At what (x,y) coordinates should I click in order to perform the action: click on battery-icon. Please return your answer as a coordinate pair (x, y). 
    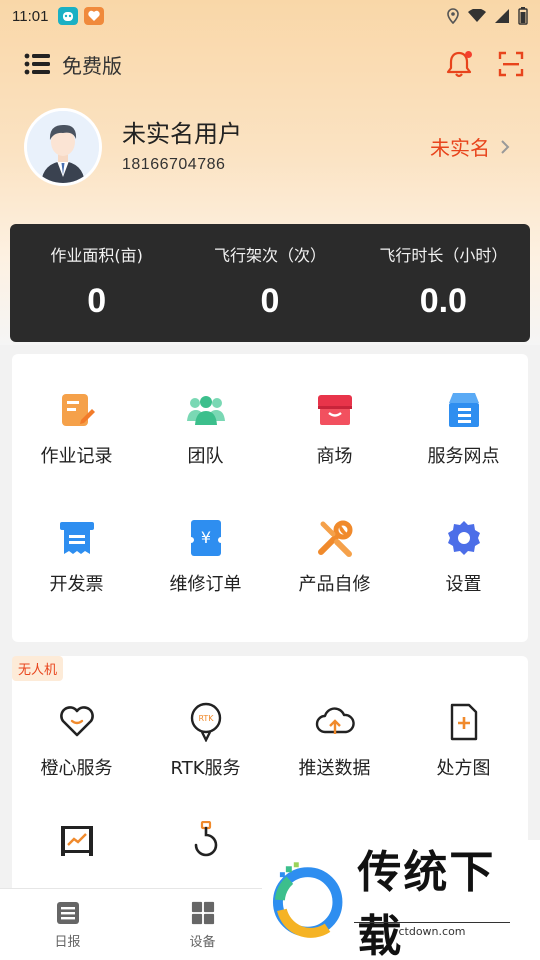
    Looking at the image, I should click on (523, 16).